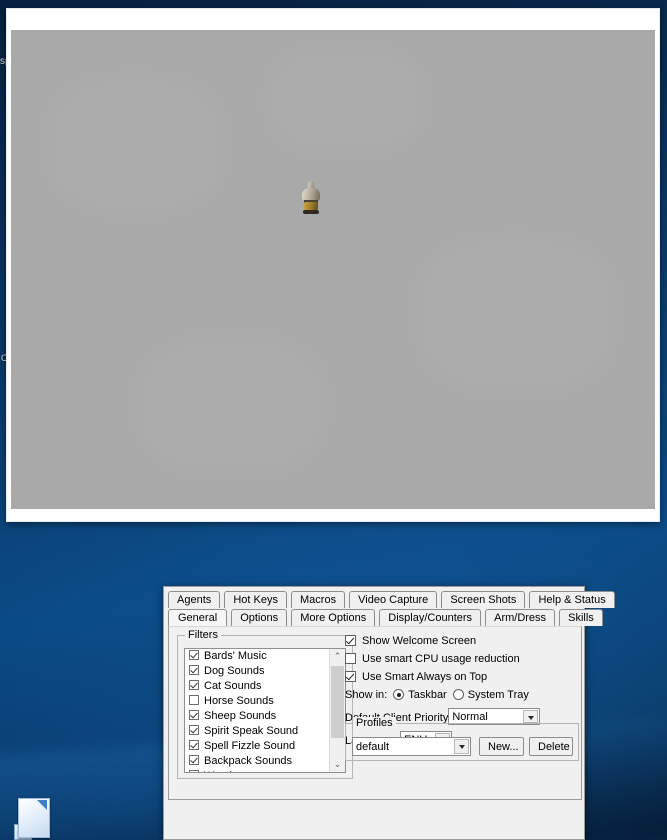 Image resolution: width=667 pixels, height=840 pixels. I want to click on show-in-system-tray-label: System Tray, so click(498, 695).